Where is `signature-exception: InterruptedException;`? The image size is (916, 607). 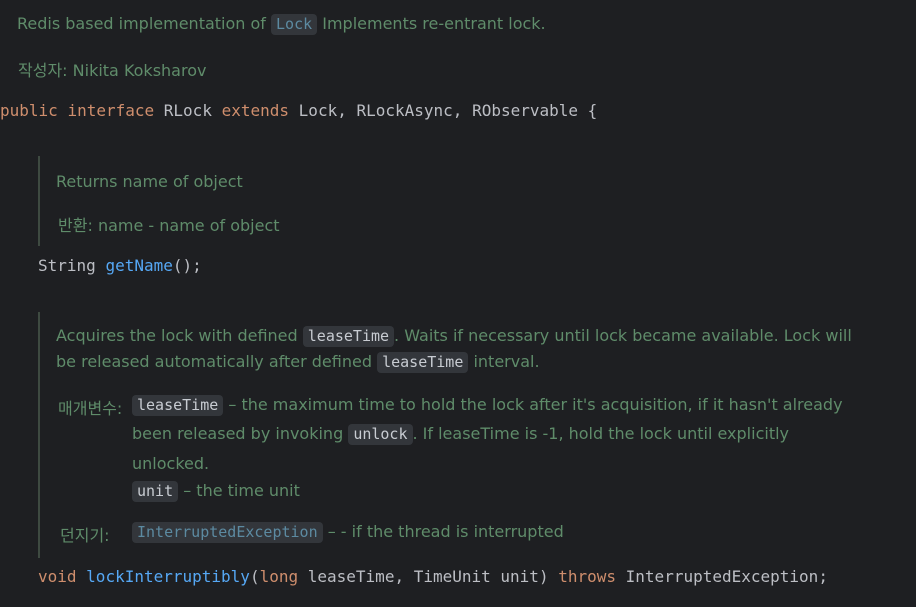
signature-exception: InterruptedException; is located at coordinates (726, 576).